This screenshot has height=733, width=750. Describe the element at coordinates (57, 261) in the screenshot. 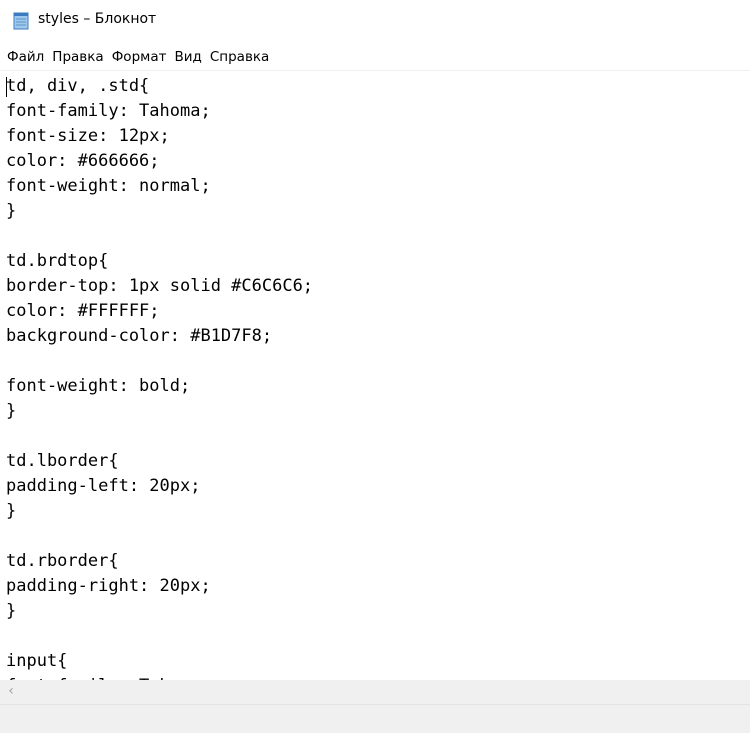

I see `editor-line: td.brdtop{` at that location.